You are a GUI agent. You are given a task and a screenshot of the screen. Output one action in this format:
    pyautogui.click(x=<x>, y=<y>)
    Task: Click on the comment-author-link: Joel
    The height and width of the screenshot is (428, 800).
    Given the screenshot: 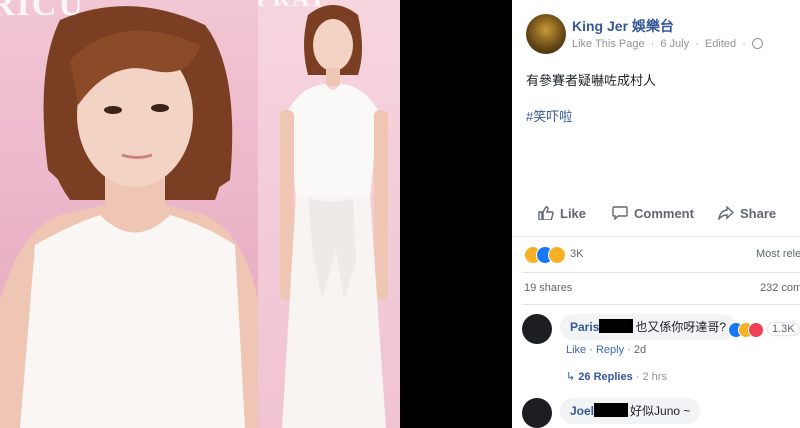 What is the action you would take?
    pyautogui.click(x=582, y=411)
    